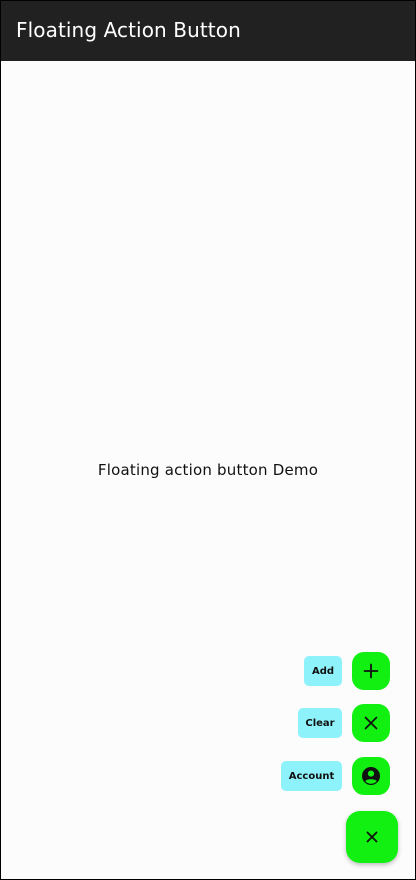  Describe the element at coordinates (311, 776) in the screenshot. I see `account-label: Account` at that location.